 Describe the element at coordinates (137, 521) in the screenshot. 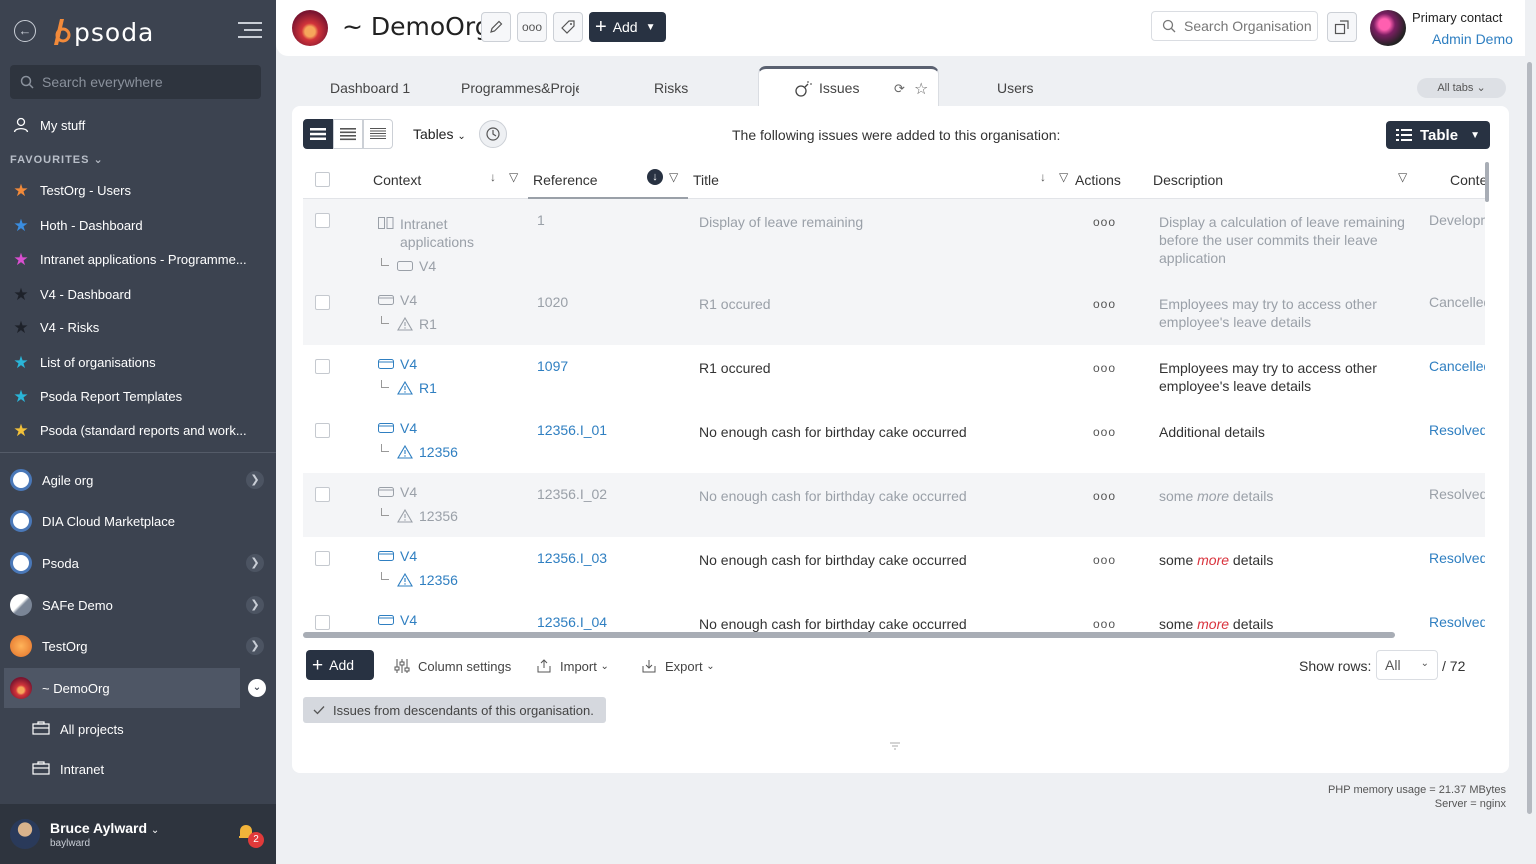

I see `org-item-dia: DIA Cloud Marketplace` at that location.